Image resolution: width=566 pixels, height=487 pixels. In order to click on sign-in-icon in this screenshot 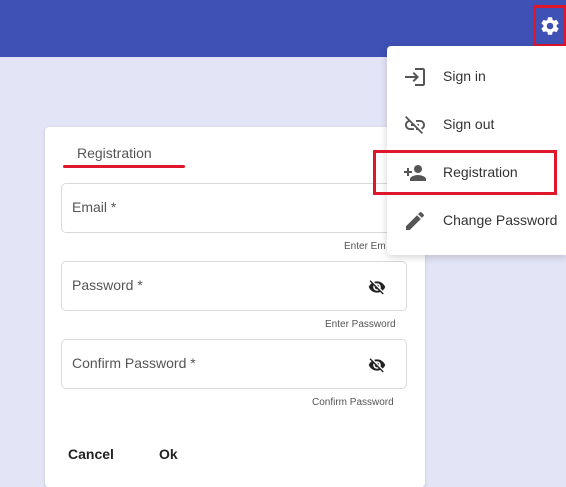, I will do `click(415, 77)`.